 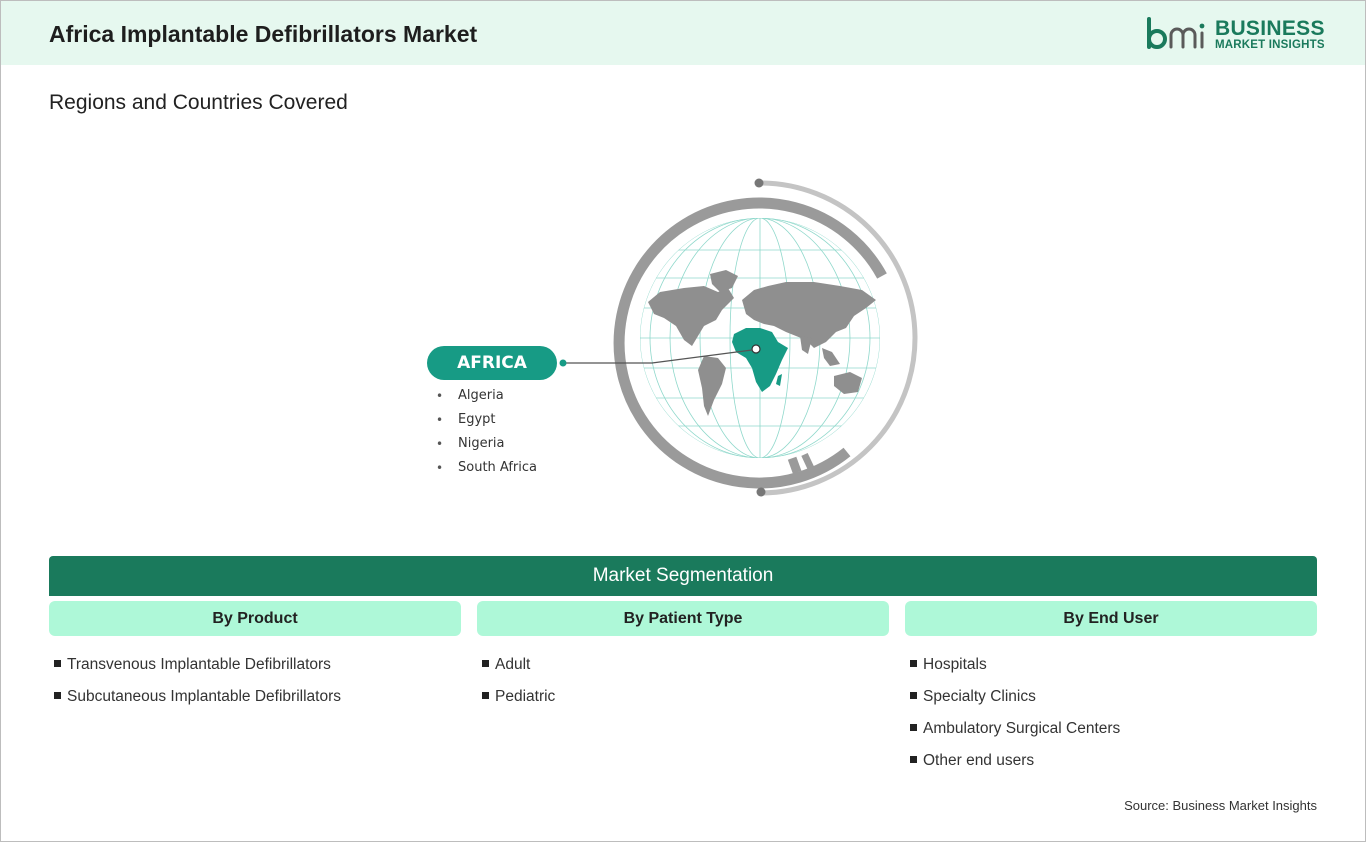 What do you see at coordinates (198, 102) in the screenshot?
I see `regions-subtitle: Regions and Countries Covered` at bounding box center [198, 102].